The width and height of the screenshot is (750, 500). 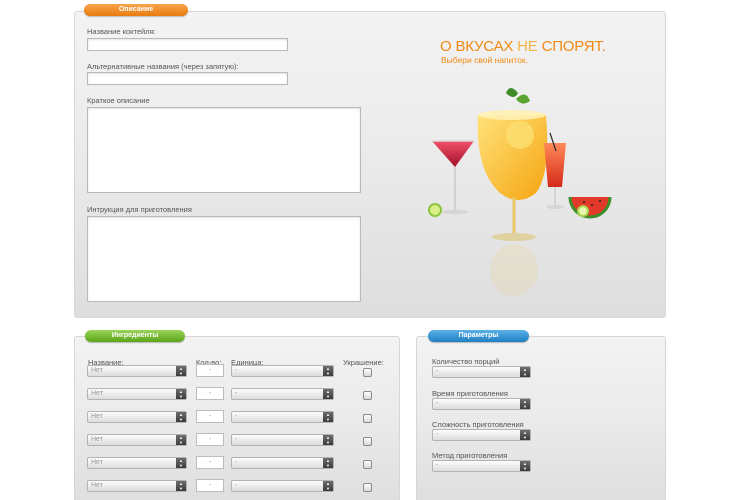 What do you see at coordinates (163, 66) in the screenshot?
I see `alt-names-label: Альтернативные названия (через запятую):` at bounding box center [163, 66].